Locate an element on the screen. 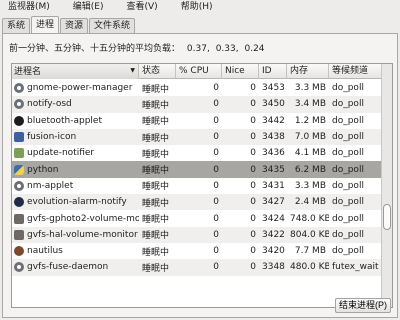 This screenshot has width=400, height=320. process-name-cell: gvfs-gphoto2-volume-mon is located at coordinates (75, 218).